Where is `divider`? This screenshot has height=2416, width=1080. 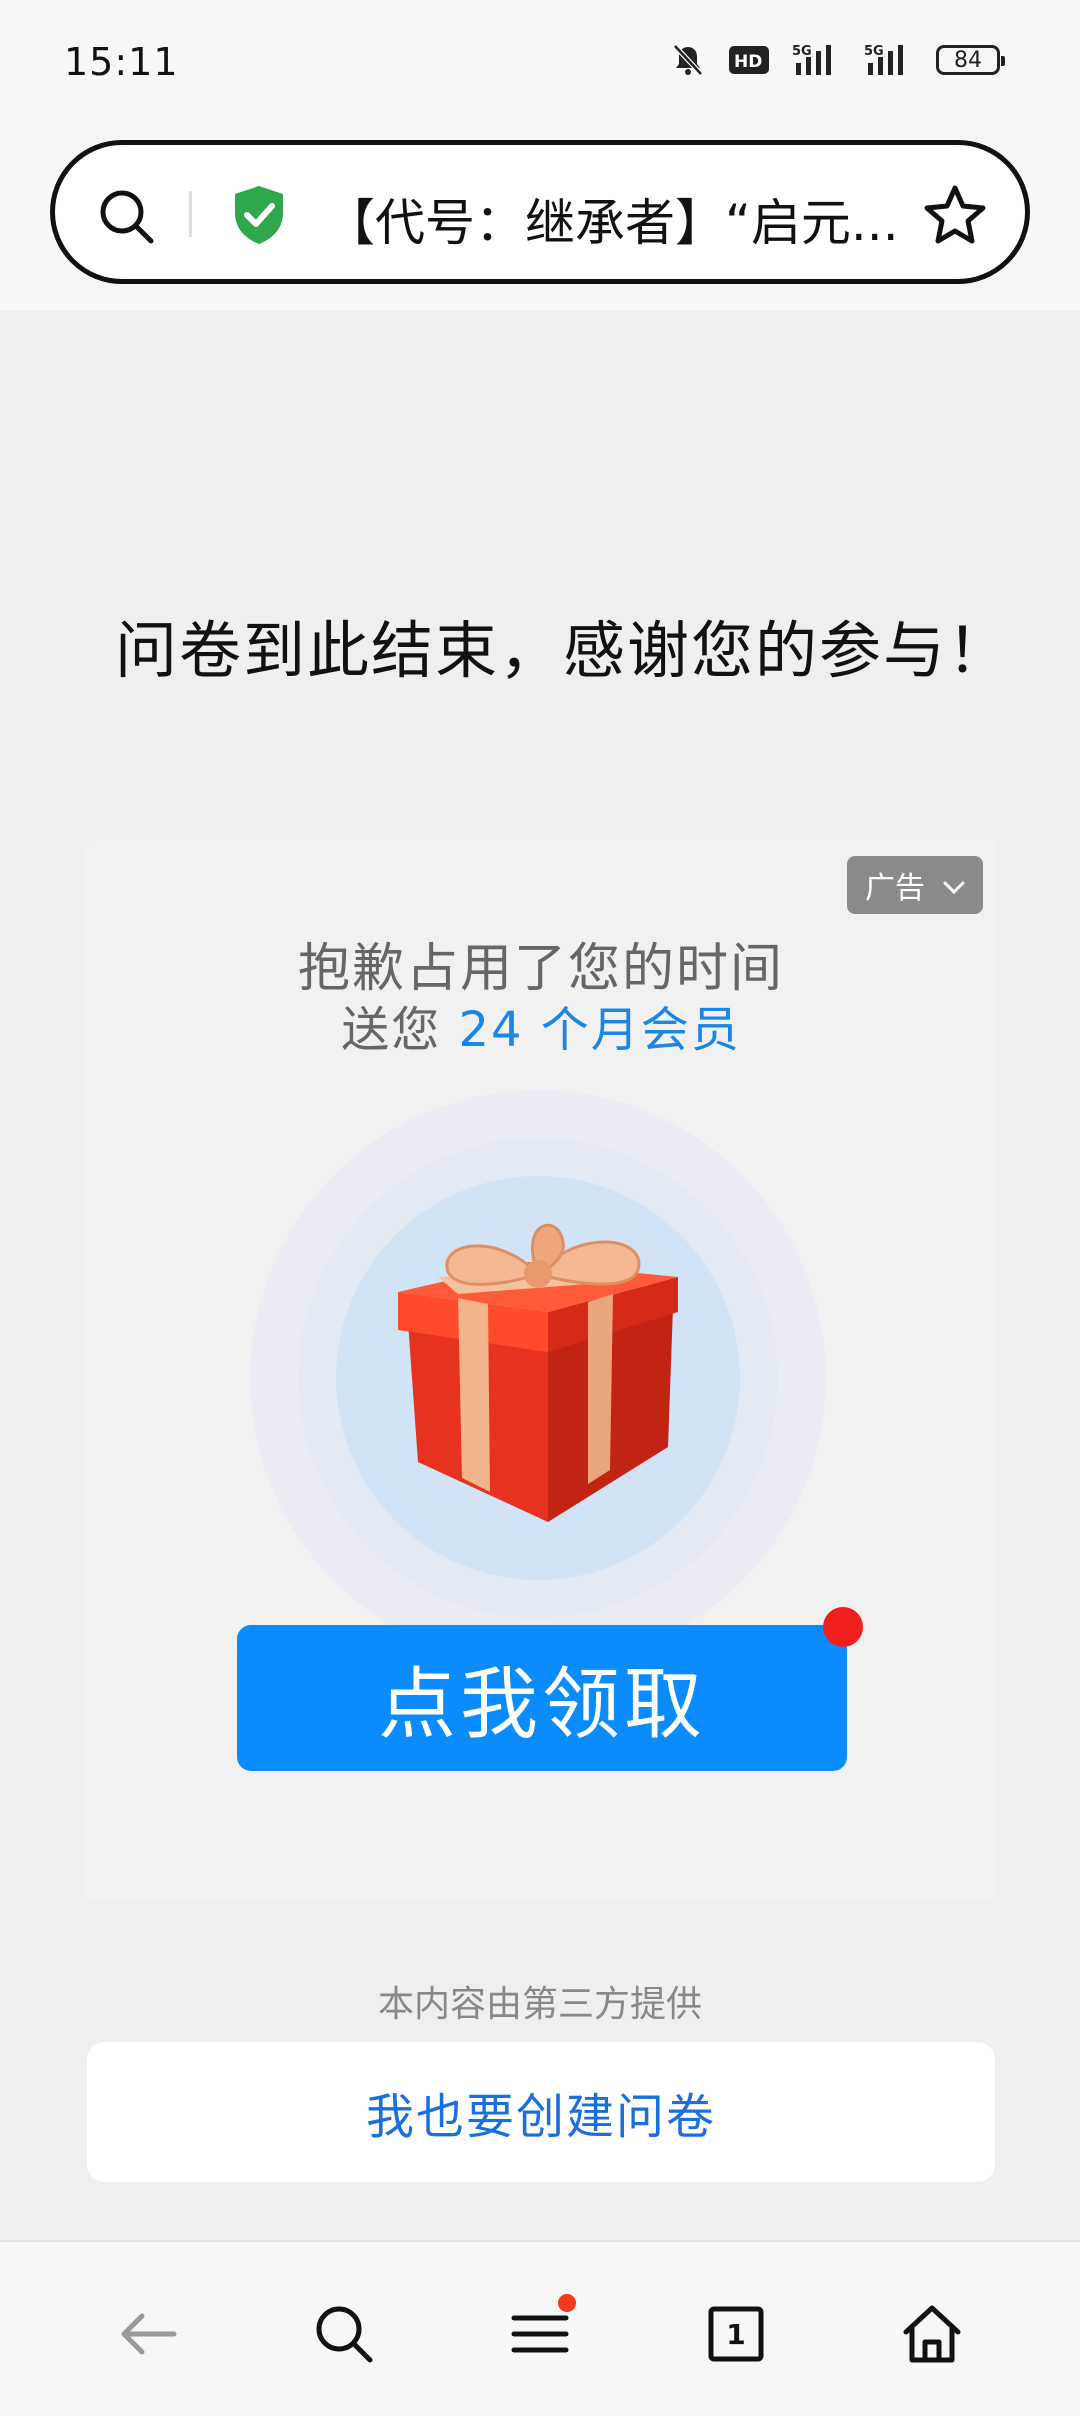
divider is located at coordinates (190, 214).